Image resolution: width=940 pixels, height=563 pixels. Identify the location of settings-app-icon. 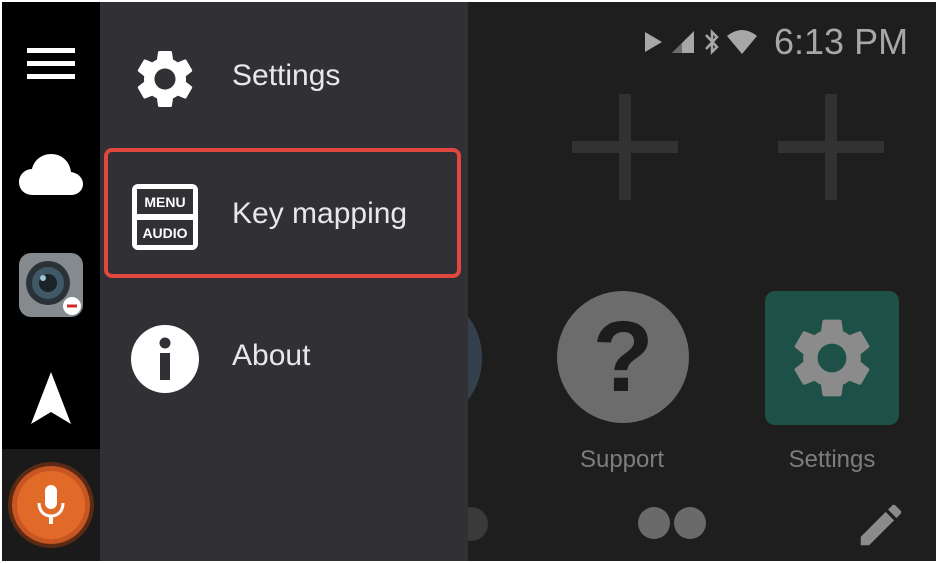
(832, 358).